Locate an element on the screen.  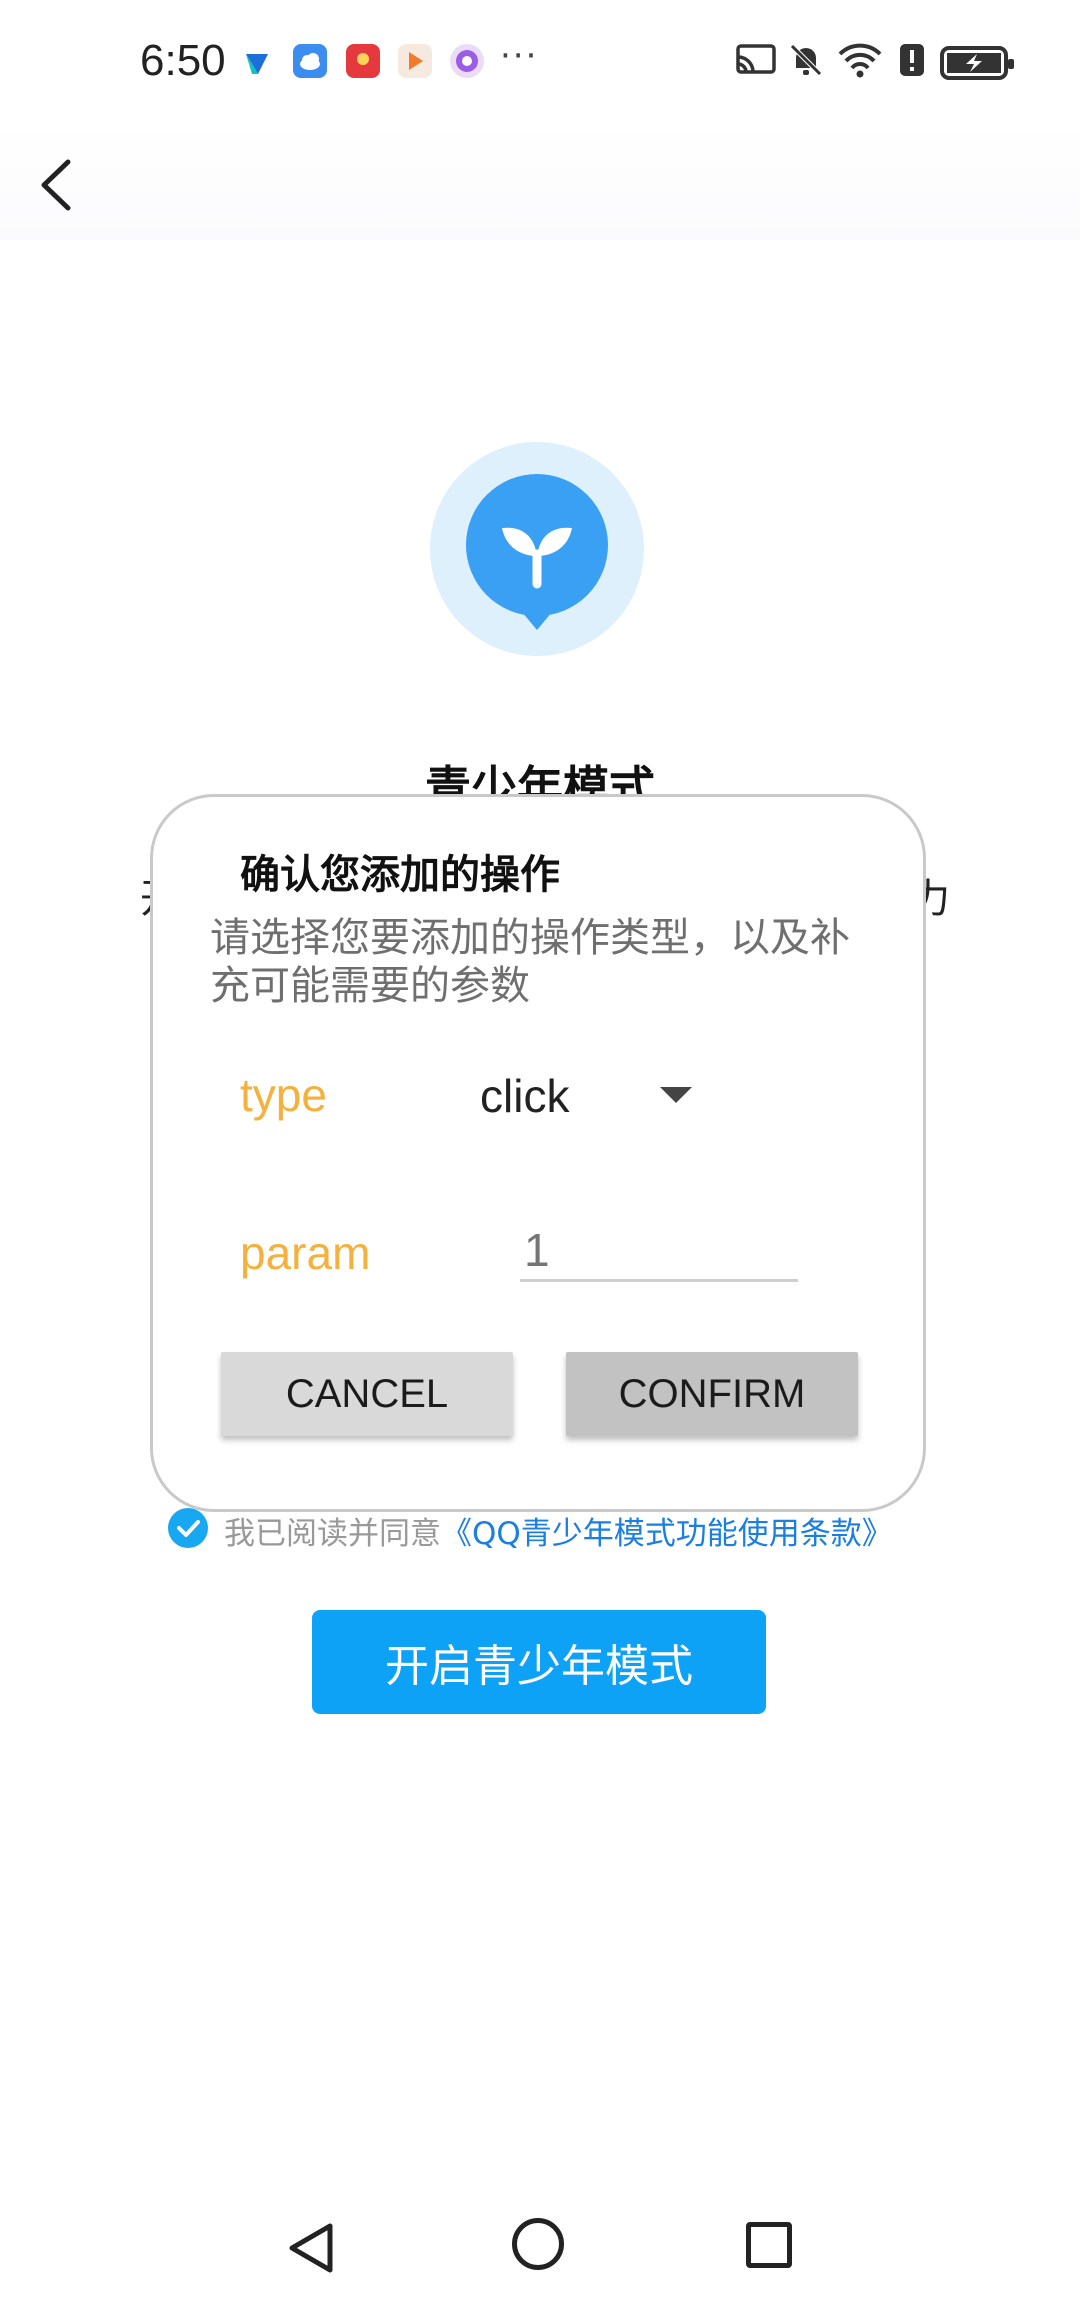
dialog-description: 请选择您要添加的操作类型，以及补充可能需要的参数 is located at coordinates (530, 962).